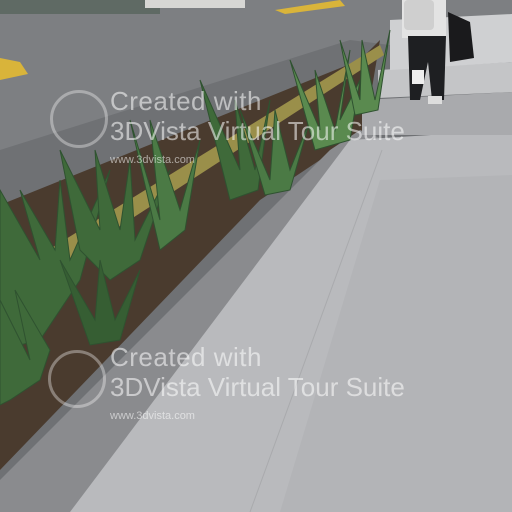  What do you see at coordinates (195, 4) in the screenshot?
I see `far-building` at bounding box center [195, 4].